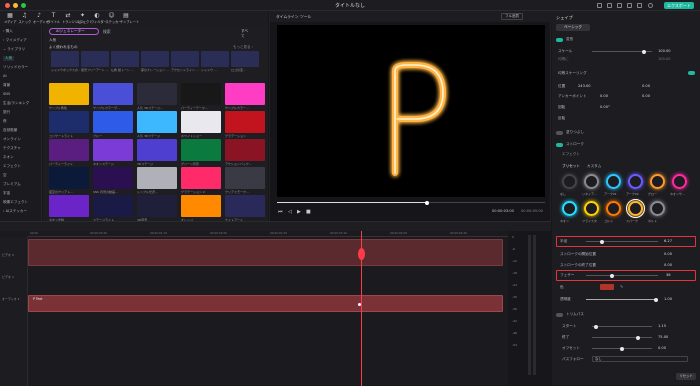 The width and height of the screenshot is (700, 386). Describe the element at coordinates (640, 359) in the screenshot. I see `path-follow-dropdown: なし` at that location.